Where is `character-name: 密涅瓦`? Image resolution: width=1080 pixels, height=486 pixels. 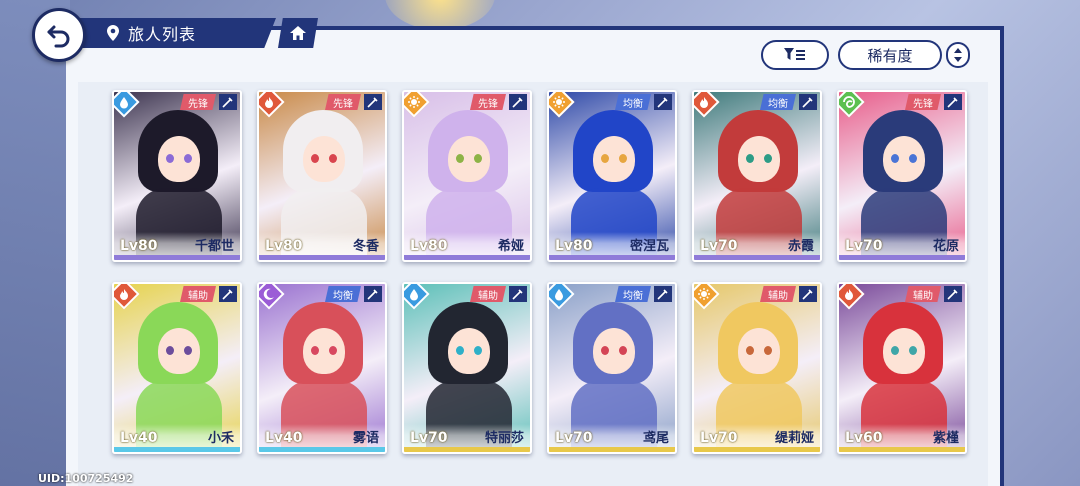 character-name: 密涅瓦 is located at coordinates (649, 246).